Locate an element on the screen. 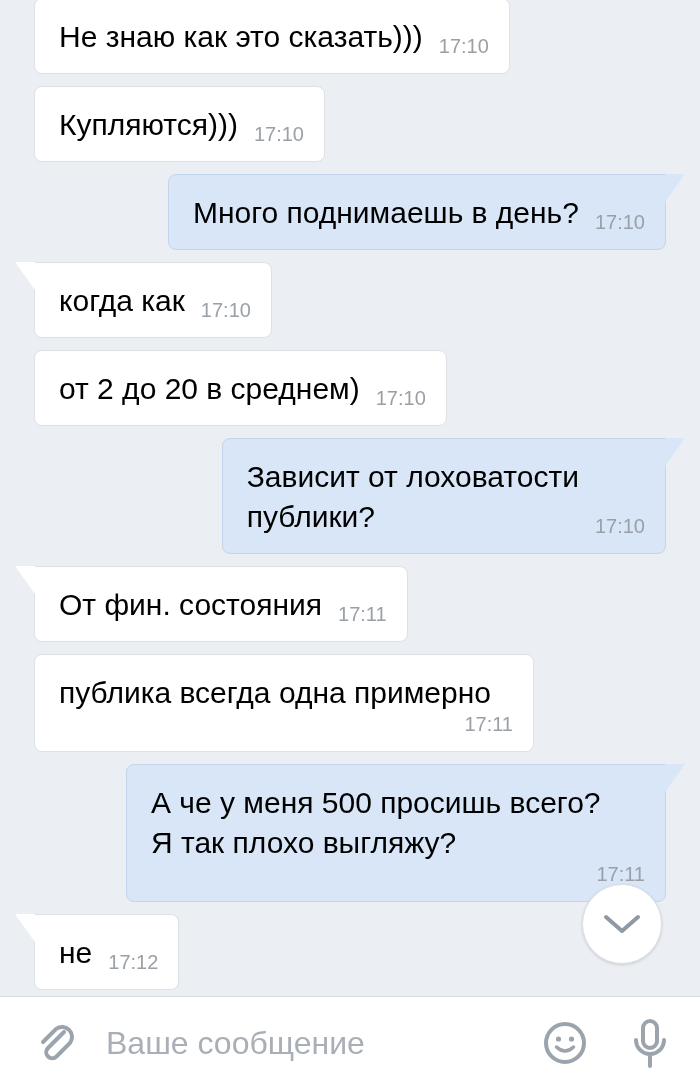 The height and width of the screenshot is (1089, 700). message-text: от 2 до 20 в среднем) is located at coordinates (209, 389).